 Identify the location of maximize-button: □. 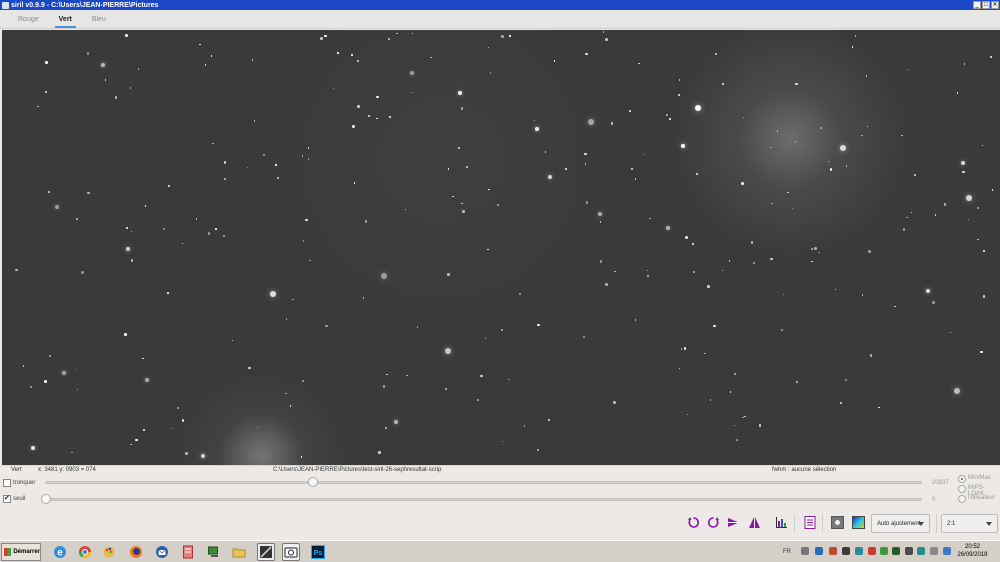
(986, 5).